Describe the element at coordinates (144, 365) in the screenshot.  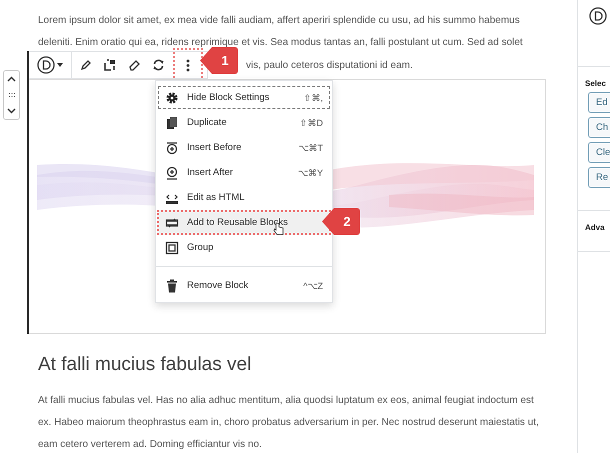
I see `heading: At falli mucius fabulas vel` at that location.